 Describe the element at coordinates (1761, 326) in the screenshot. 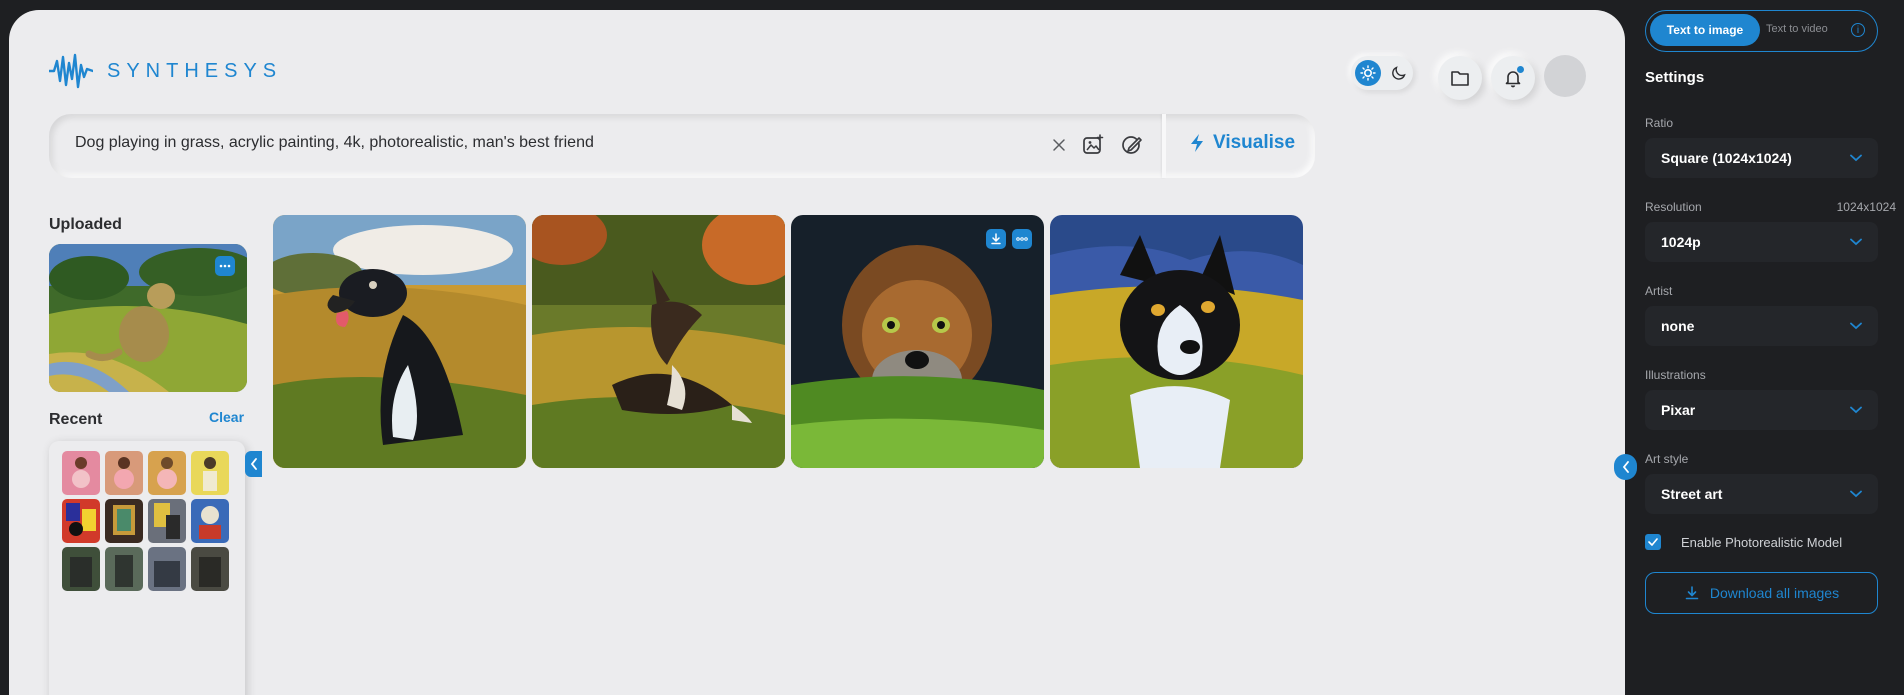

I see `artist-select: none` at that location.